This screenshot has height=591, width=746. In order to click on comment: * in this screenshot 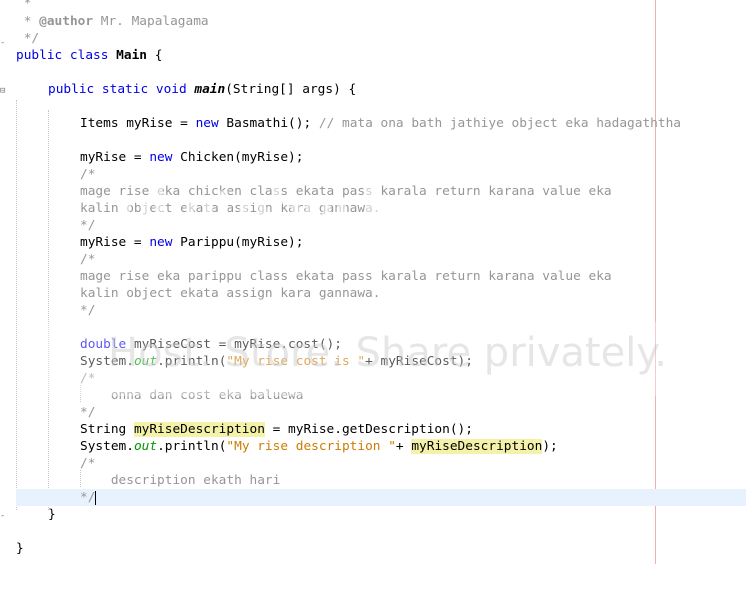, I will do `click(24, 5)`.